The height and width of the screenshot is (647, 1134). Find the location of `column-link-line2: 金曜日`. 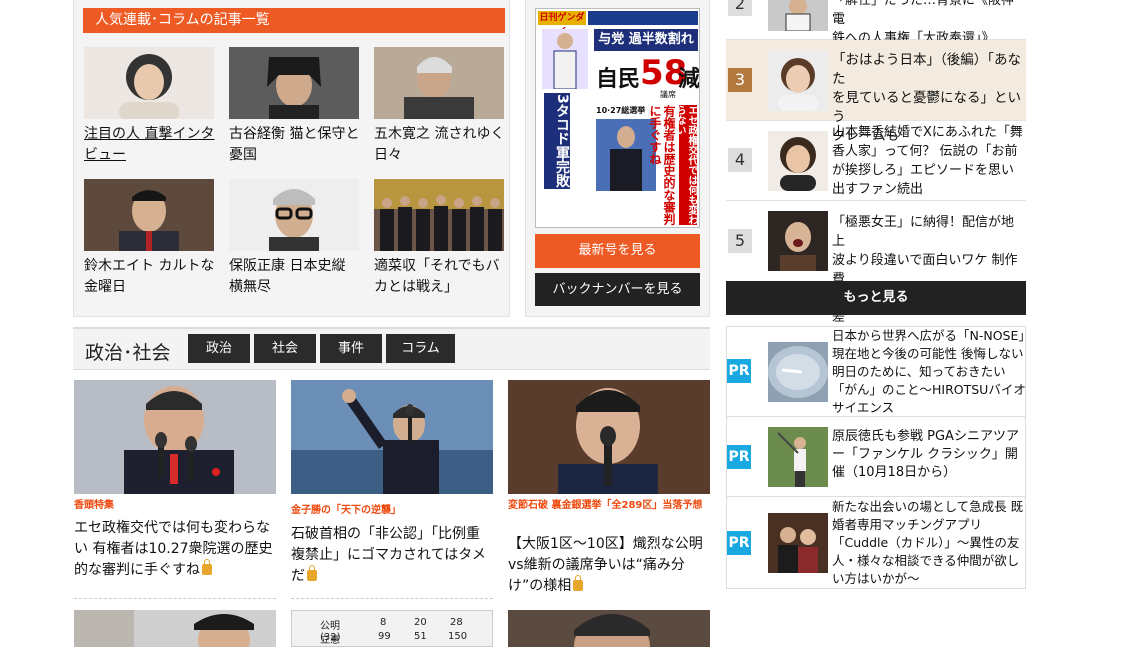

column-link-line2: 金曜日 is located at coordinates (105, 287).